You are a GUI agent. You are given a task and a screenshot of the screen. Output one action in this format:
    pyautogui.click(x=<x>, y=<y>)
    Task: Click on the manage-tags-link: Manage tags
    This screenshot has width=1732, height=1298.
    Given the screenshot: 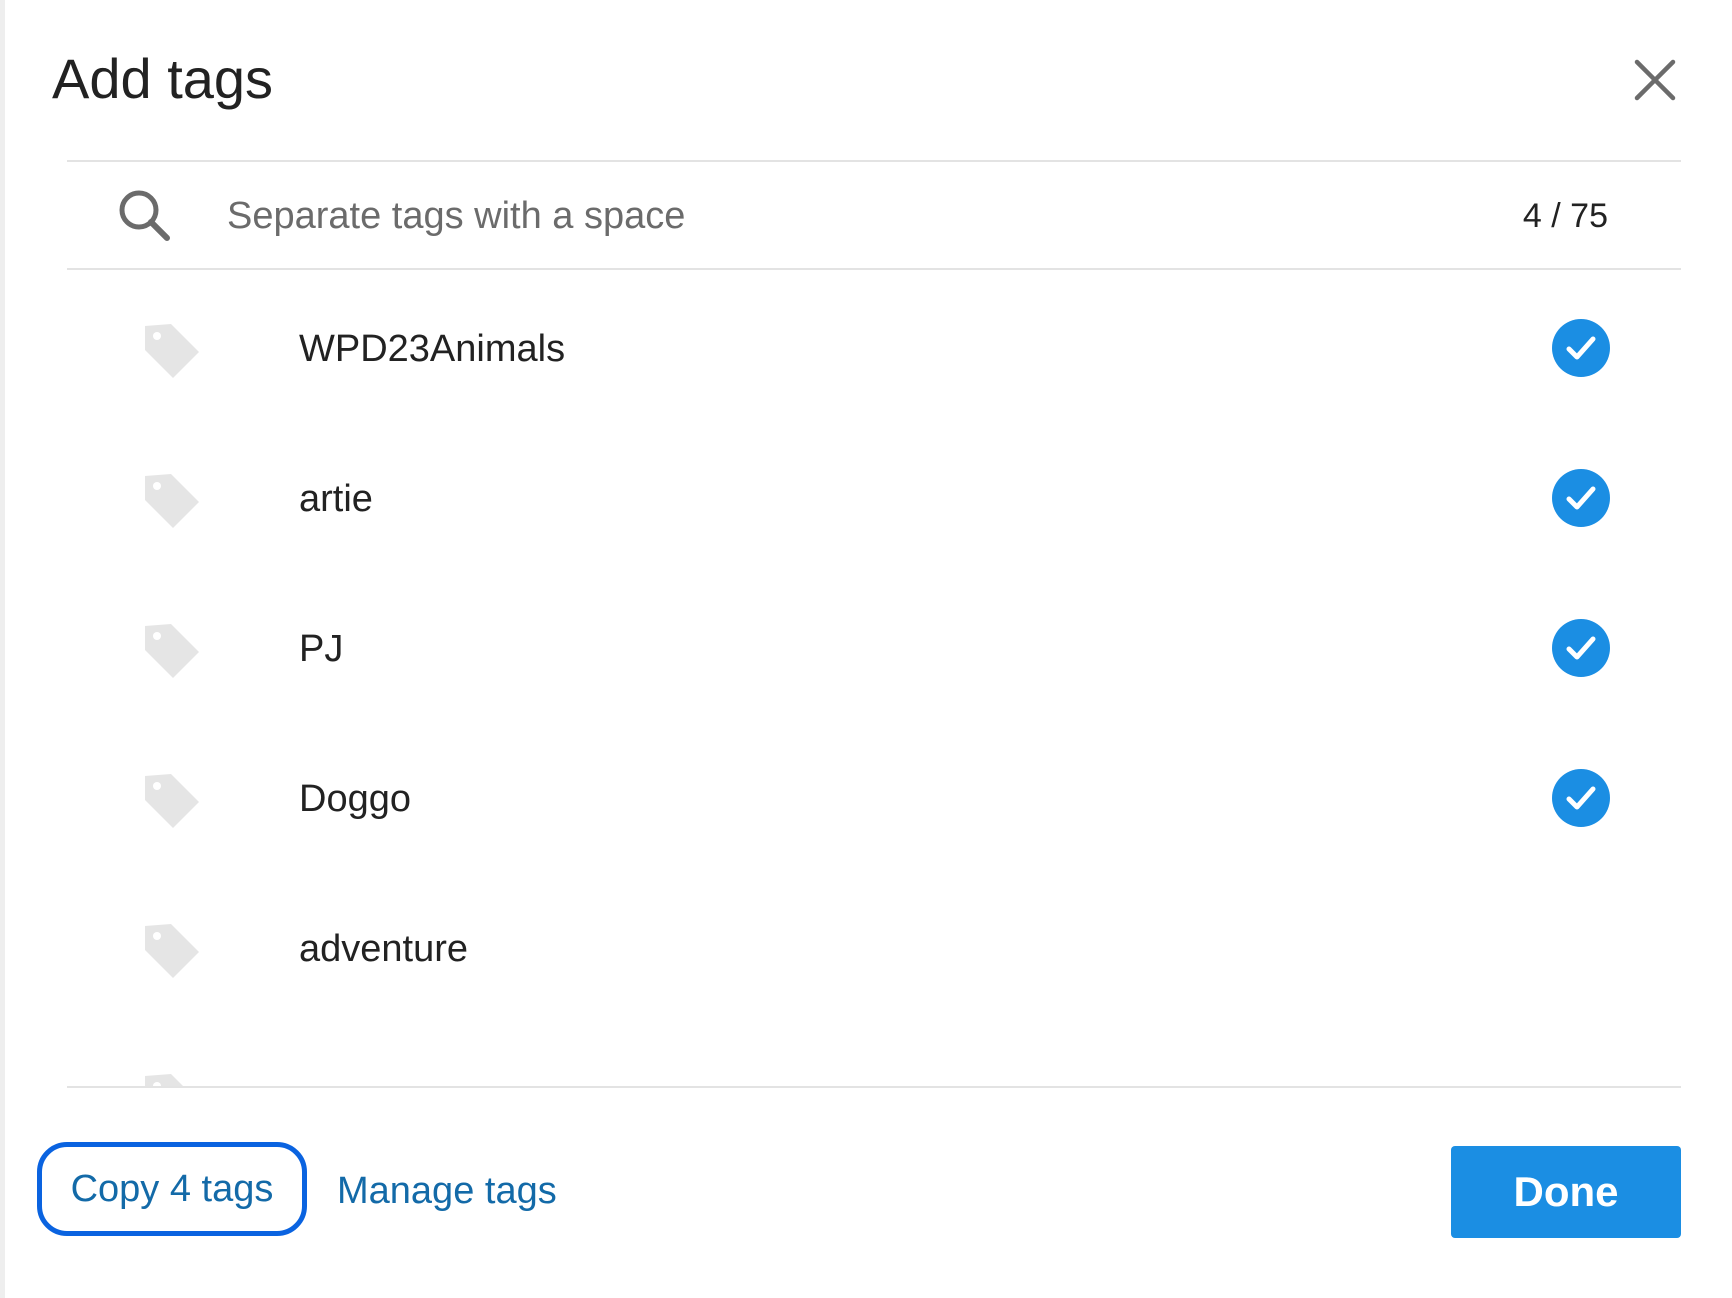 What is the action you would take?
    pyautogui.click(x=447, y=1191)
    